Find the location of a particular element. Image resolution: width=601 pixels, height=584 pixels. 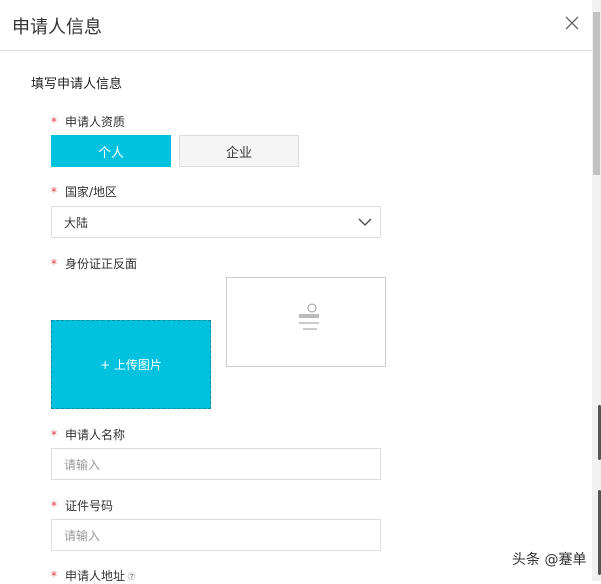

applicant-name-input: 请输入 is located at coordinates (216, 464).